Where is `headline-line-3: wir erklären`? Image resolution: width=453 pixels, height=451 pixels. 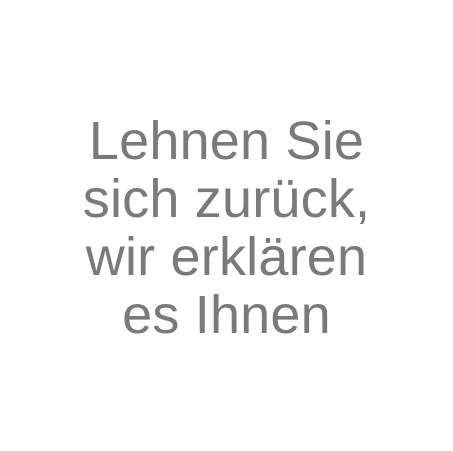
headline-line-3: wir erklären is located at coordinates (226, 257).